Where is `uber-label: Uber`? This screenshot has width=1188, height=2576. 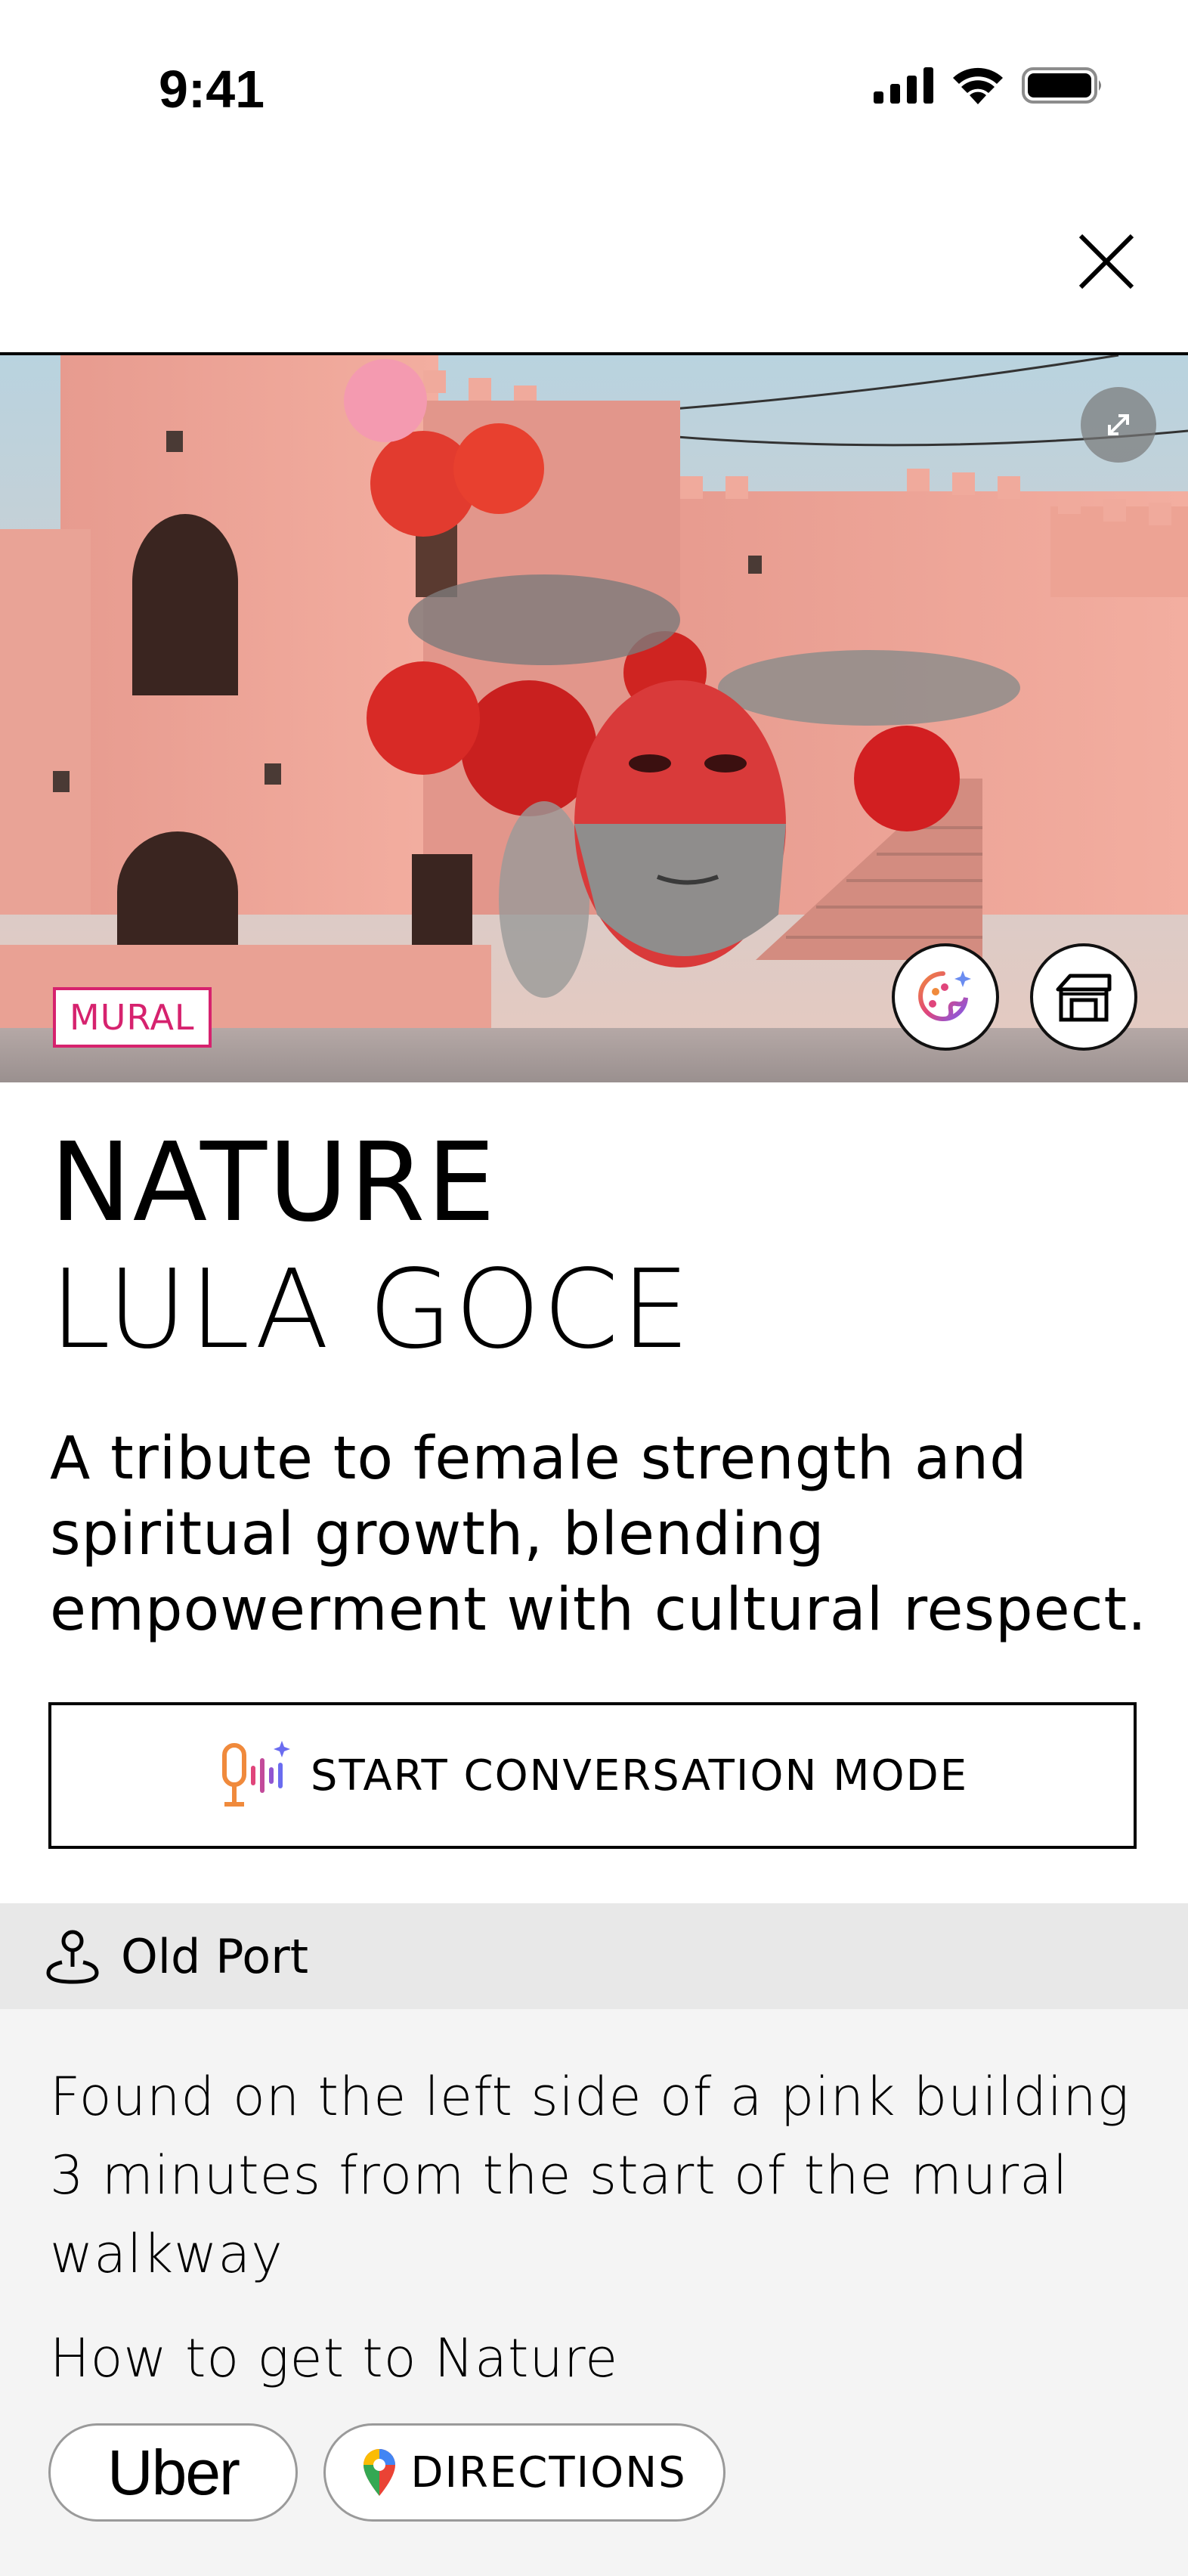 uber-label: Uber is located at coordinates (173, 2472).